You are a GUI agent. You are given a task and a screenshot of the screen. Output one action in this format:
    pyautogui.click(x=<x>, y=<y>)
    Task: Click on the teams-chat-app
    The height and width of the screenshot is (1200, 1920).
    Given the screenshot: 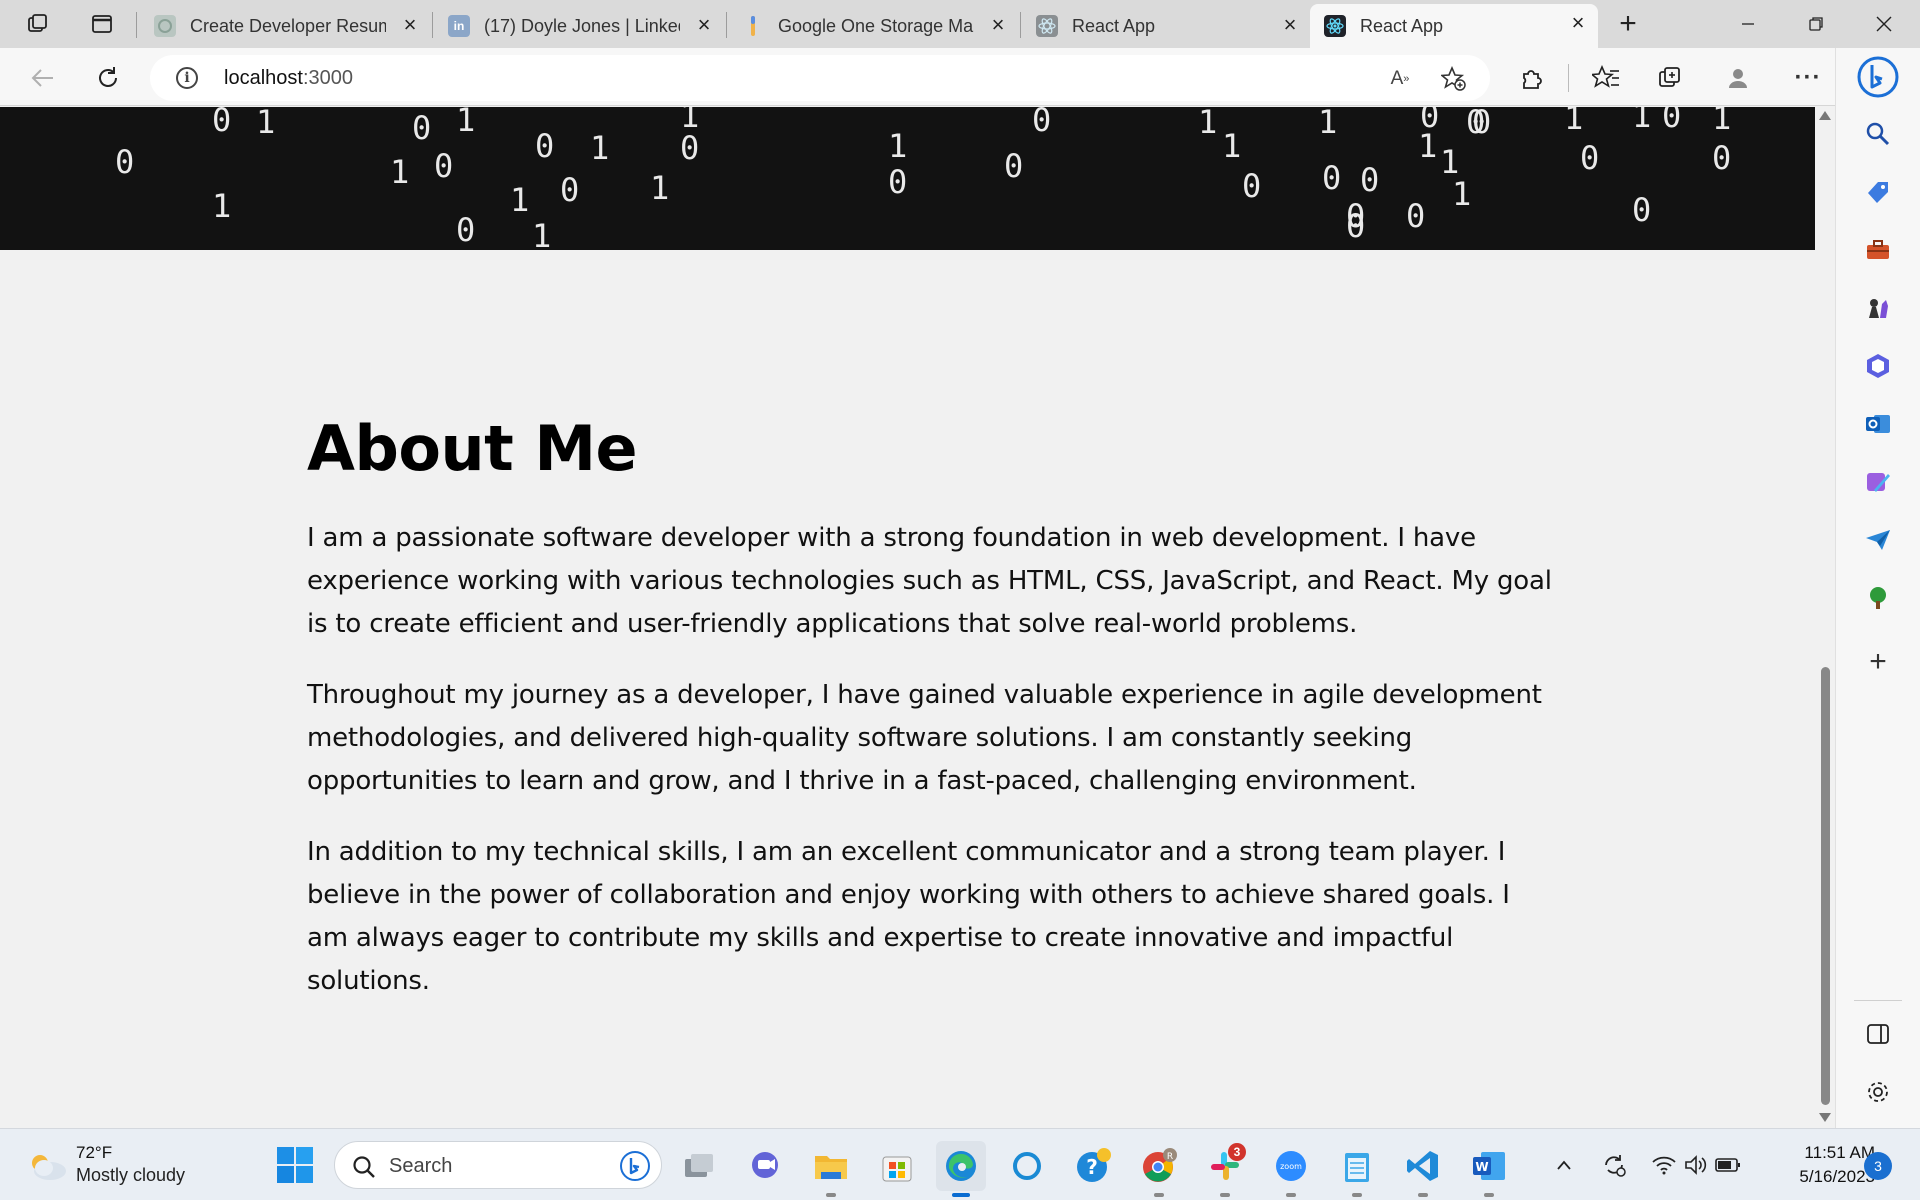 What is the action you would take?
    pyautogui.click(x=765, y=1166)
    